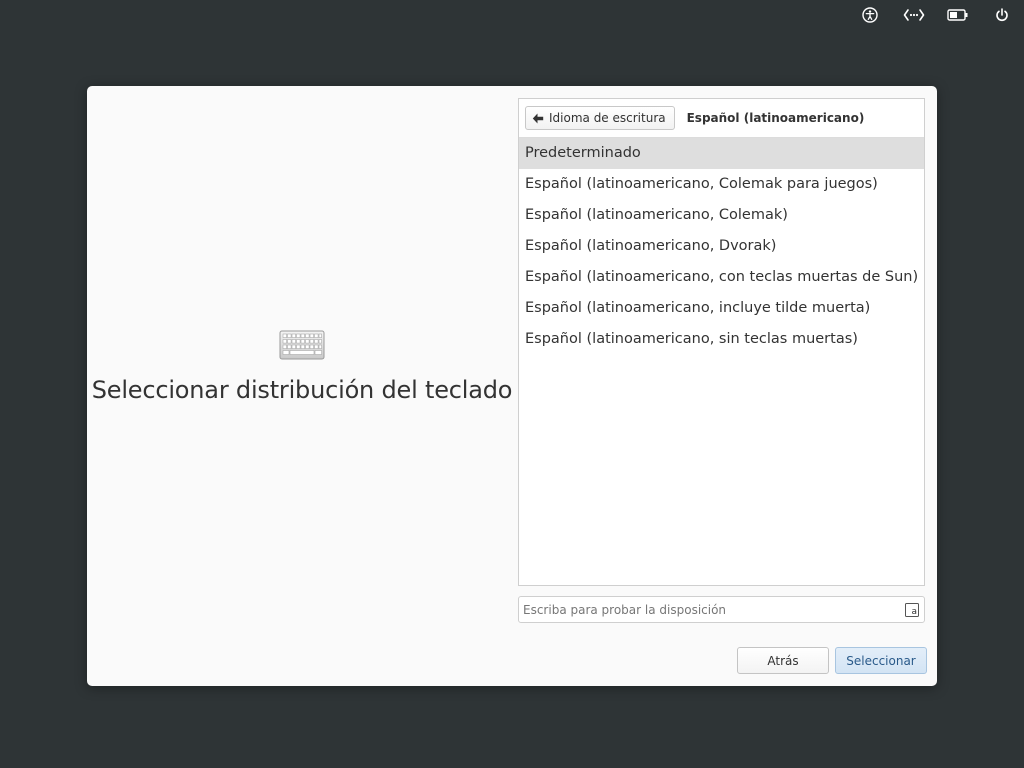  I want to click on page-title: Seleccionar distribución del teclado, so click(302, 390).